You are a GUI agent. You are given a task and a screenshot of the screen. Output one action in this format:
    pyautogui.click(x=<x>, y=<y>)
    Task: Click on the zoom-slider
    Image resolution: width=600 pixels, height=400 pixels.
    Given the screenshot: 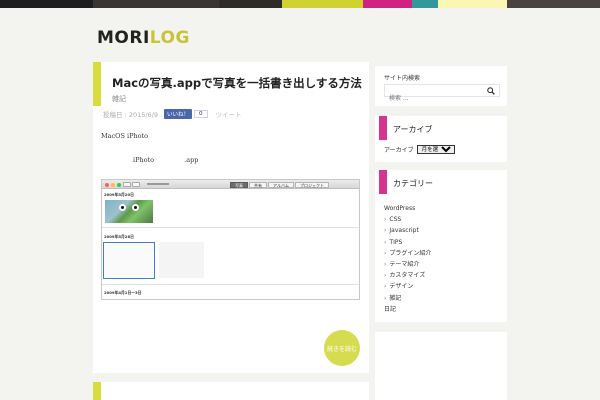 What is the action you would take?
    pyautogui.click(x=158, y=184)
    